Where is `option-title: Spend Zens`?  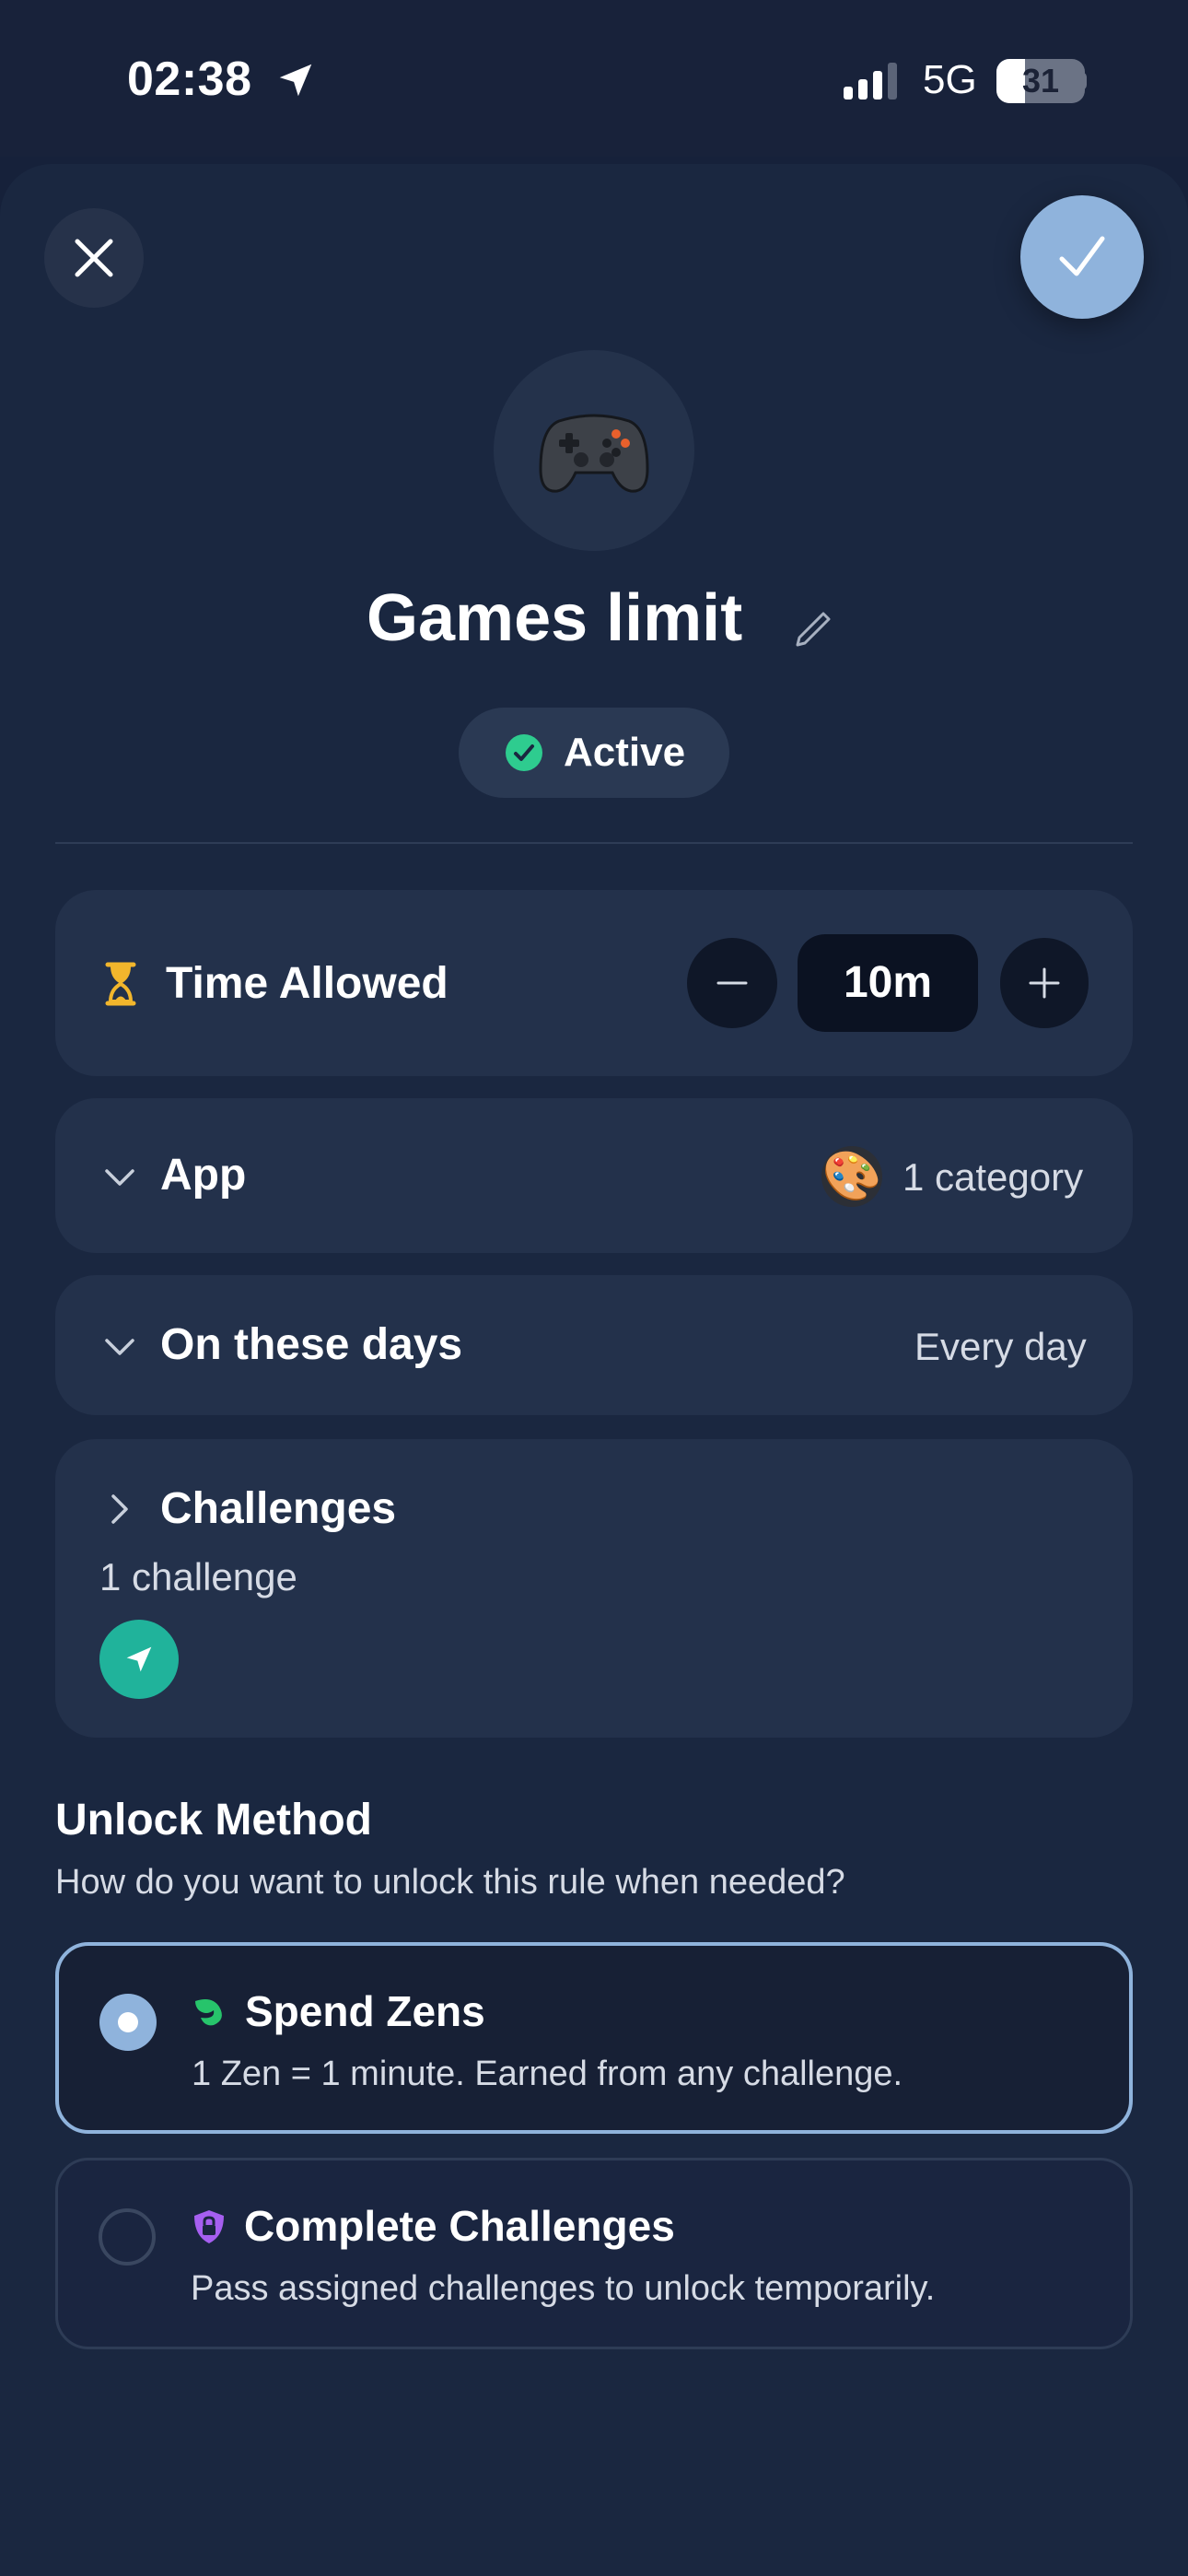 option-title: Spend Zens is located at coordinates (365, 2011).